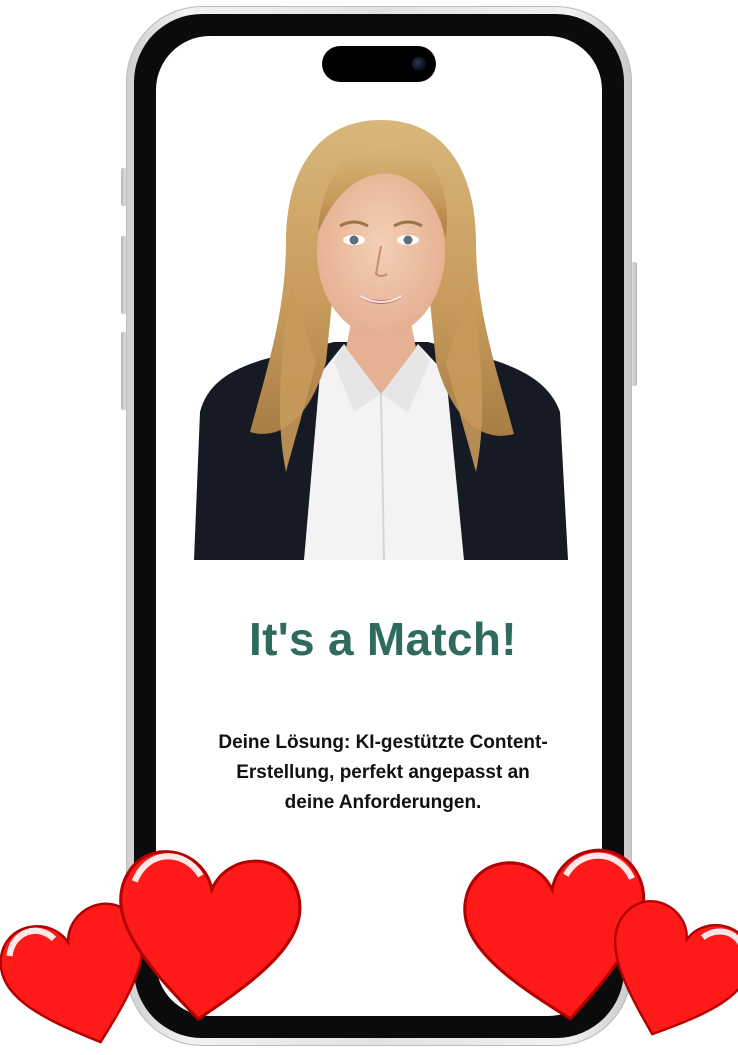  I want to click on match-headline: It's a Match!, so click(383, 639).